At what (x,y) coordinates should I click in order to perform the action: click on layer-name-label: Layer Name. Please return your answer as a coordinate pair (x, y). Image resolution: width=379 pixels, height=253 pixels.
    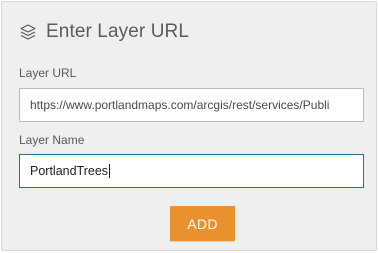
    Looking at the image, I should click on (52, 140).